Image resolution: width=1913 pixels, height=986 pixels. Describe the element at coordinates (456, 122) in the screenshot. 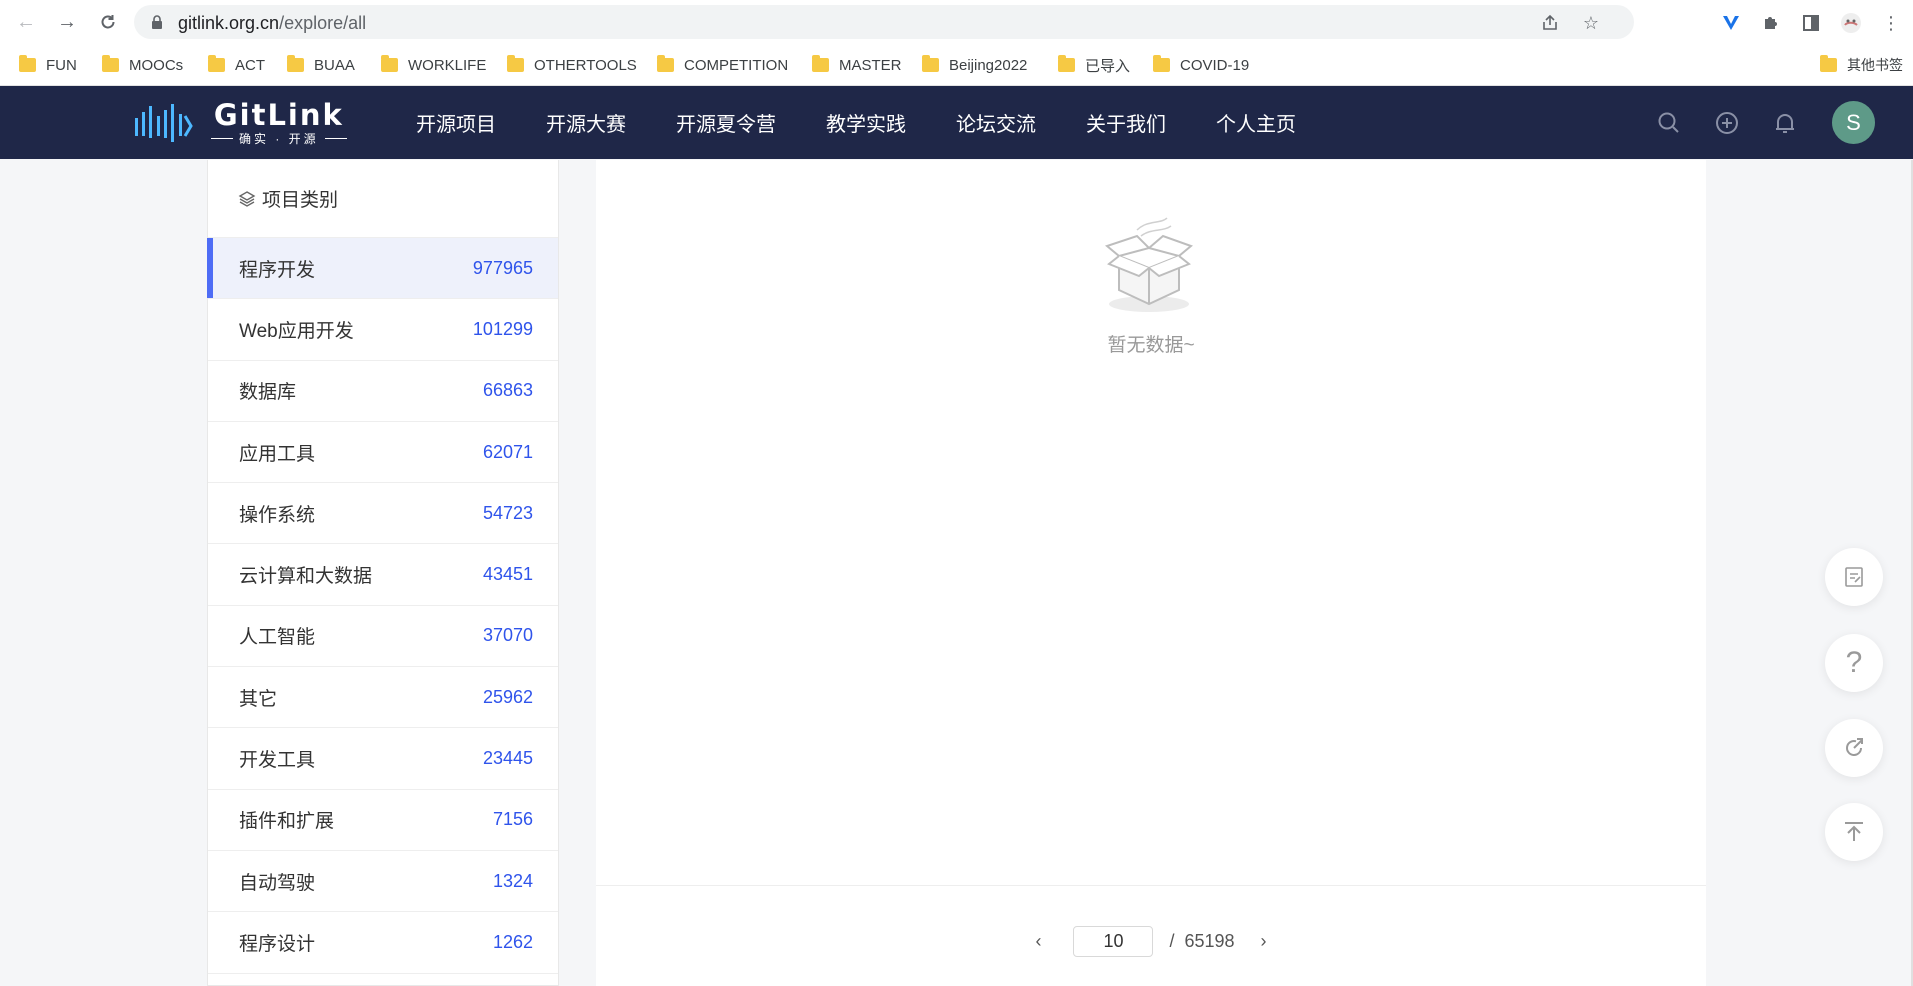

I see `nav-item-projects: 开源项目` at that location.